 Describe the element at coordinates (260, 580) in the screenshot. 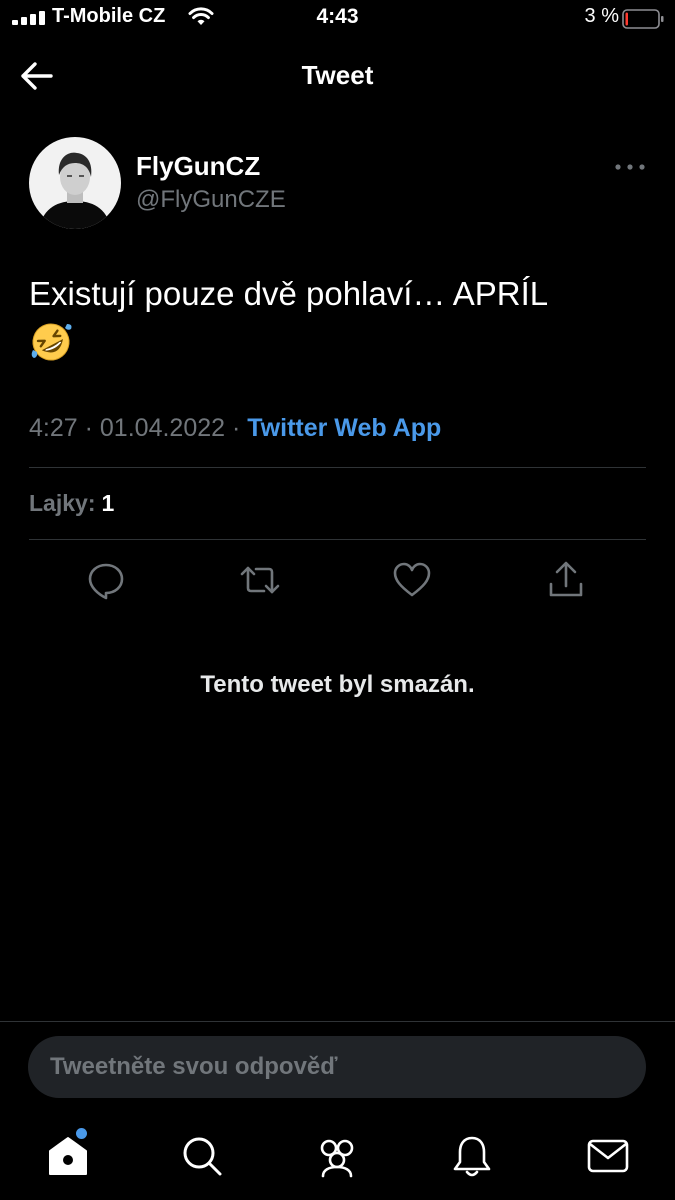

I see `retweet-icon` at that location.